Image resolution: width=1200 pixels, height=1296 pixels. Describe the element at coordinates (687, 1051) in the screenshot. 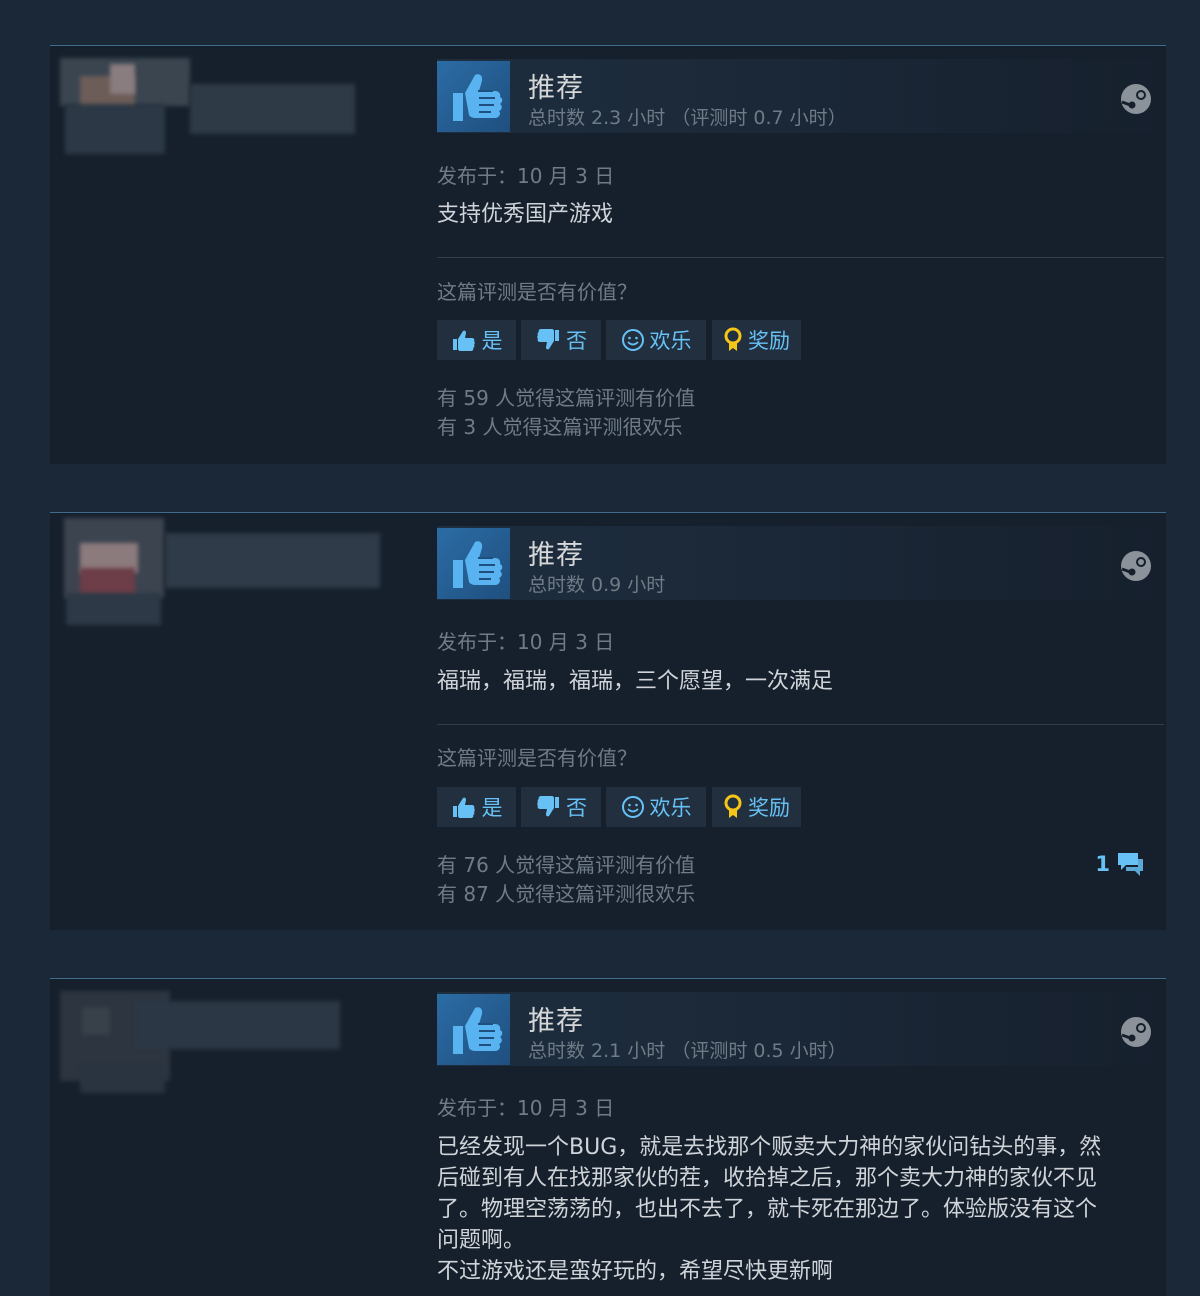

I see `playtime: 总时数 2.1 小时 （评测时 0.5 小时）` at that location.